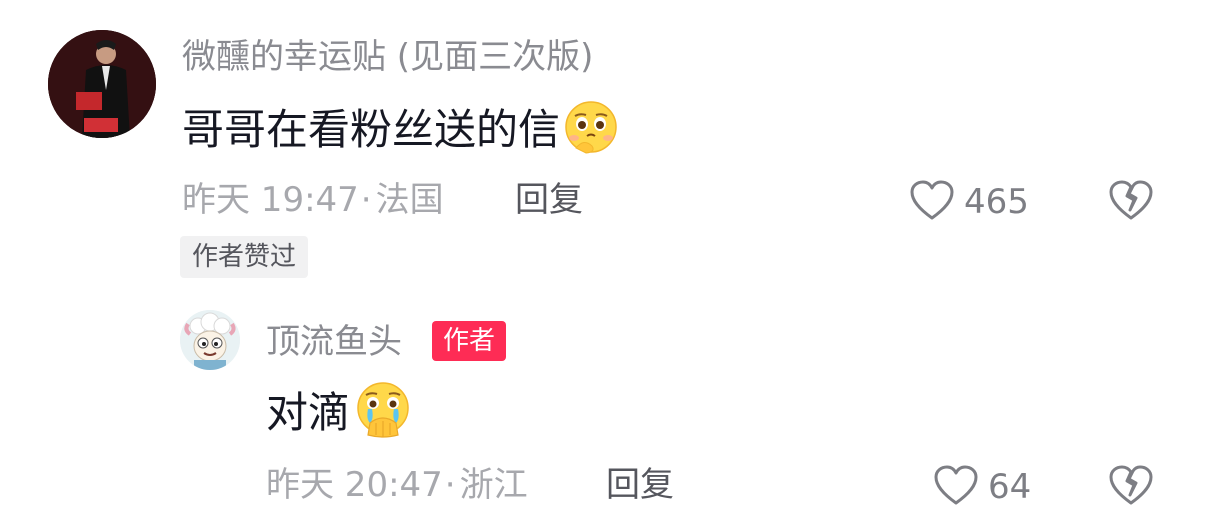 This screenshot has height=532, width=1206. I want to click on reply-timestamp: 昨天 20:47, so click(354, 485).